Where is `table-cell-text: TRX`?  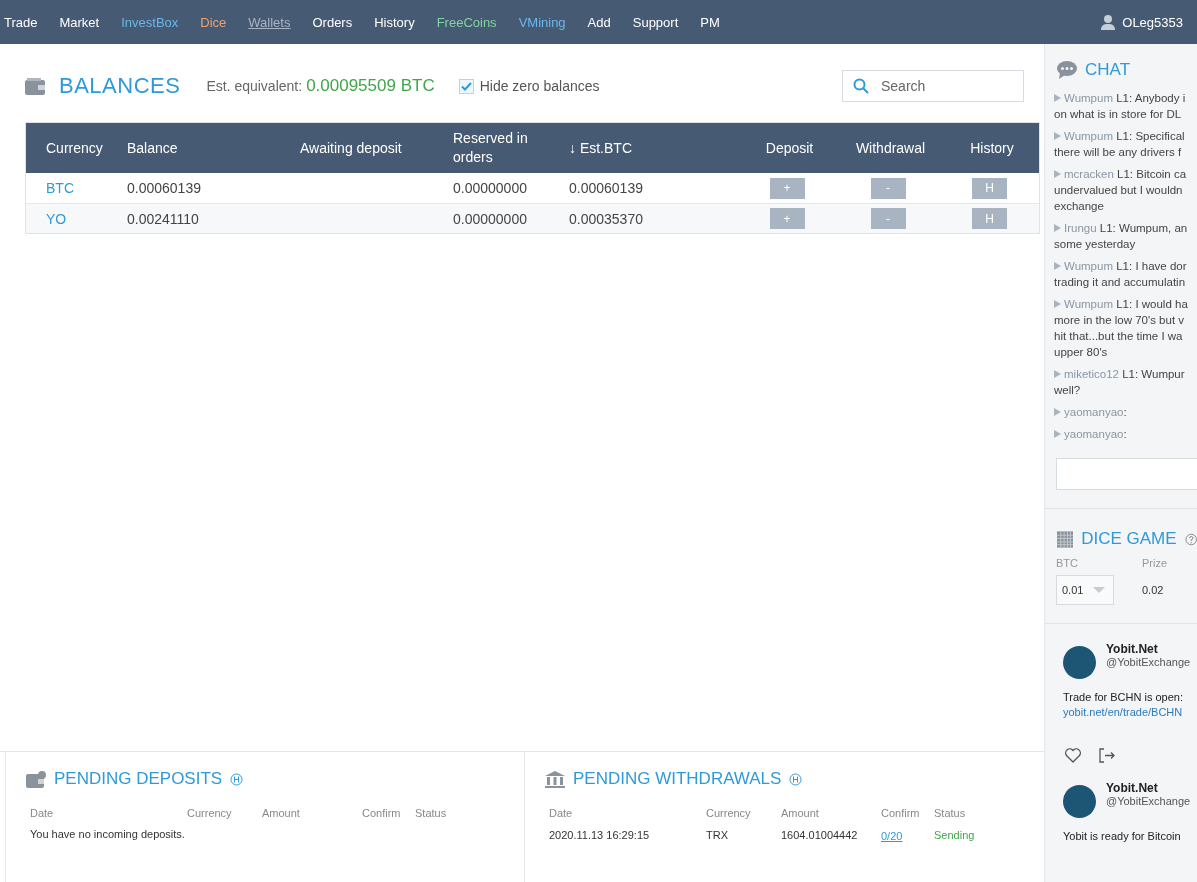 table-cell-text: TRX is located at coordinates (717, 835).